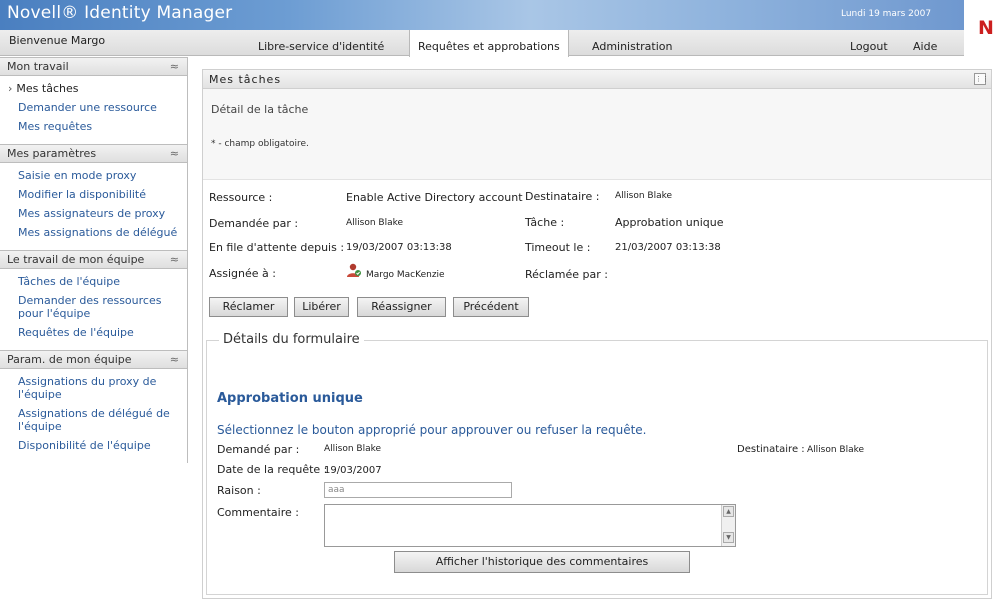  What do you see at coordinates (120, 13) in the screenshot?
I see `app-title: Novell® Identity Manager` at bounding box center [120, 13].